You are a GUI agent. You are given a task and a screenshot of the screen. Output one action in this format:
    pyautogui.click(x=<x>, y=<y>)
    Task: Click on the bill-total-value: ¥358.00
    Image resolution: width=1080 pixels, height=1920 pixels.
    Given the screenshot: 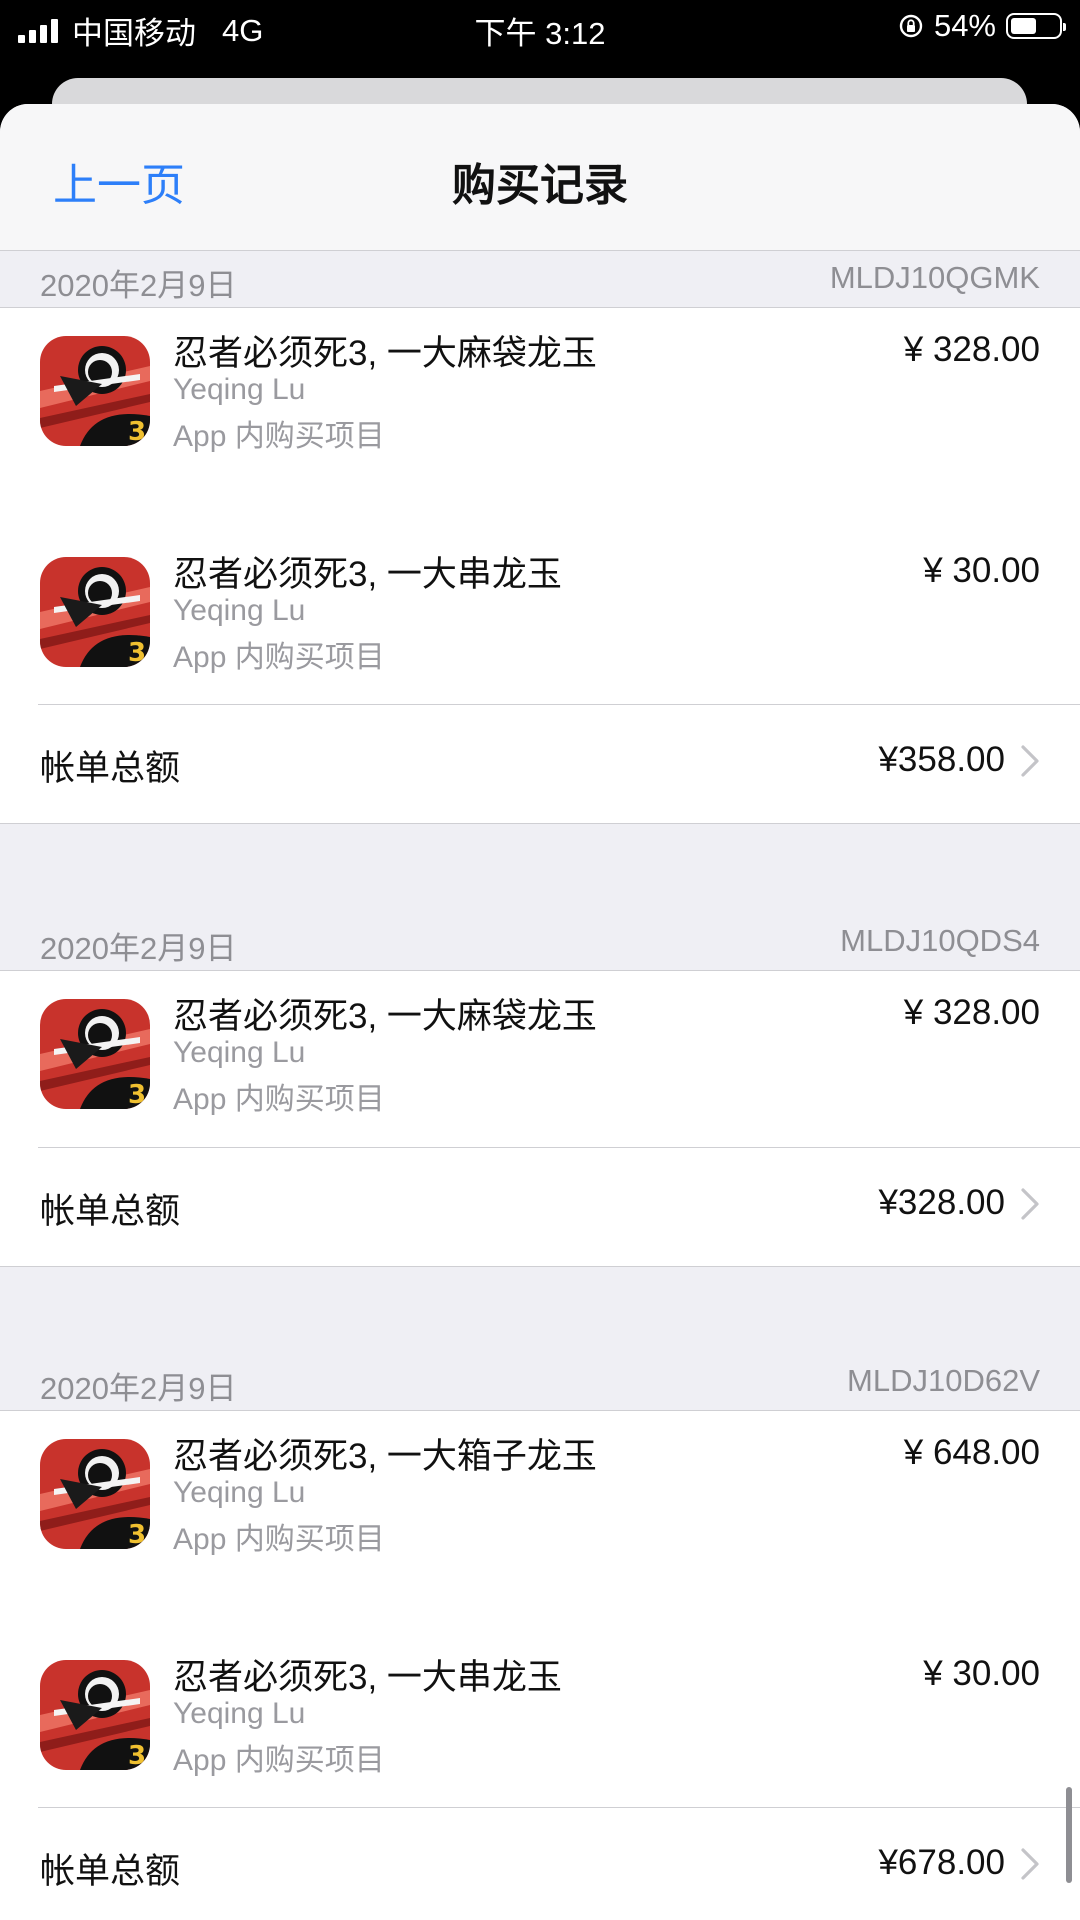 What is the action you would take?
    pyautogui.click(x=941, y=759)
    